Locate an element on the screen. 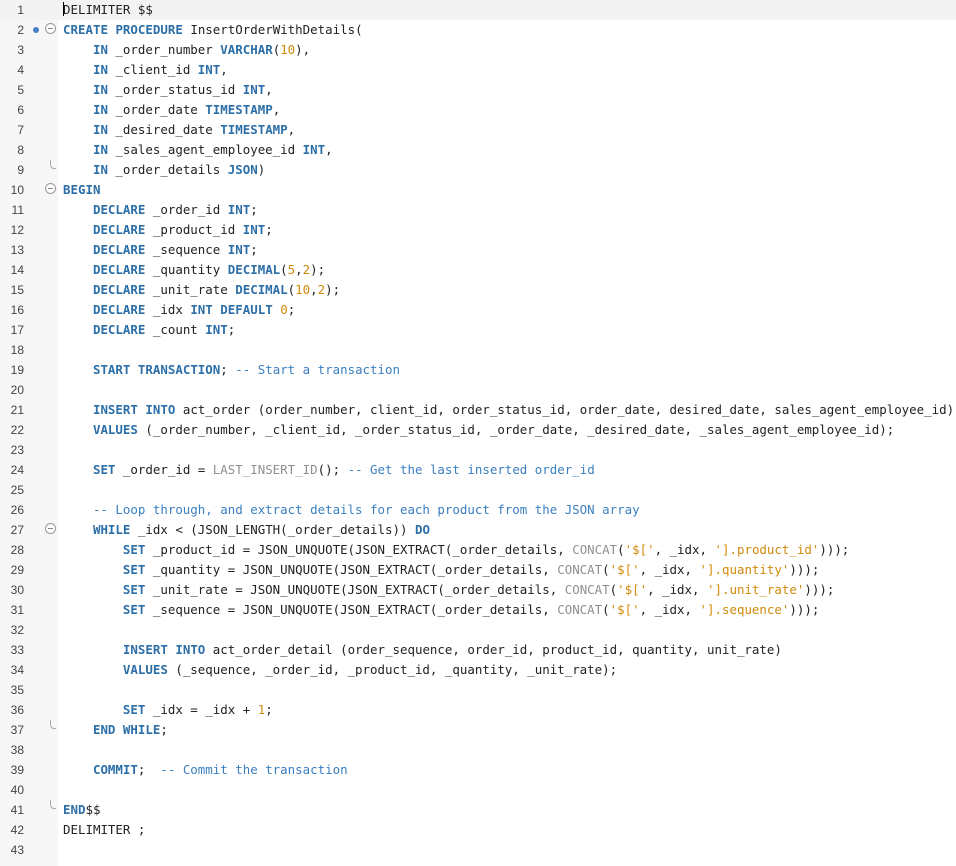 The image size is (956, 866). code-line-7: 7 IN _desired_date TIMESTAMP, is located at coordinates (478, 130).